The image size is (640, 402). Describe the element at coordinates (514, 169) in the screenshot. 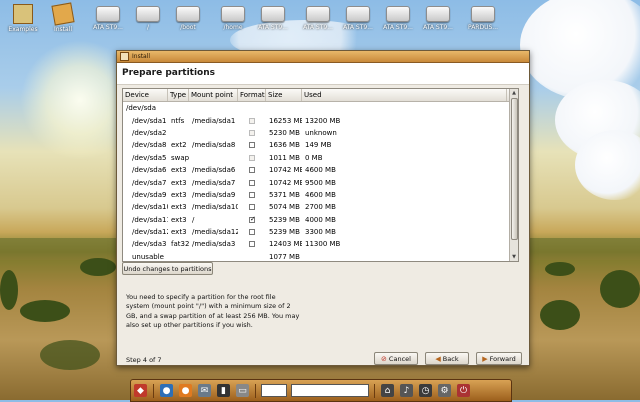

I see `scroll-thumb` at that location.